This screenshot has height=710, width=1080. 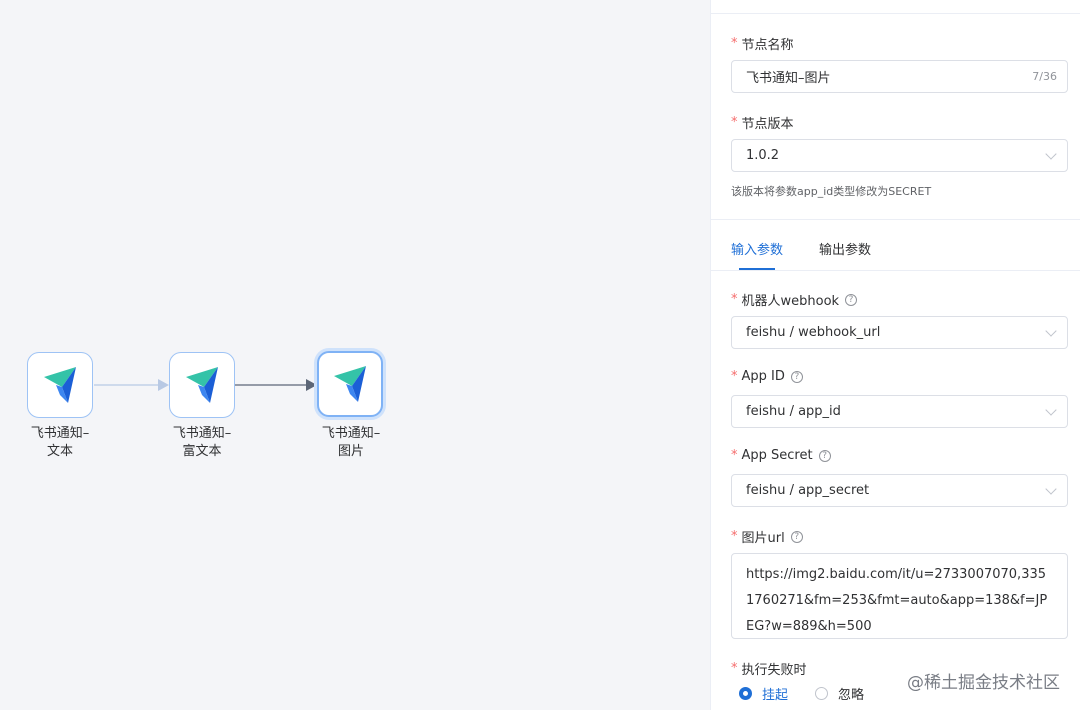 I want to click on node-name-label: * 节点名称, so click(x=762, y=44).